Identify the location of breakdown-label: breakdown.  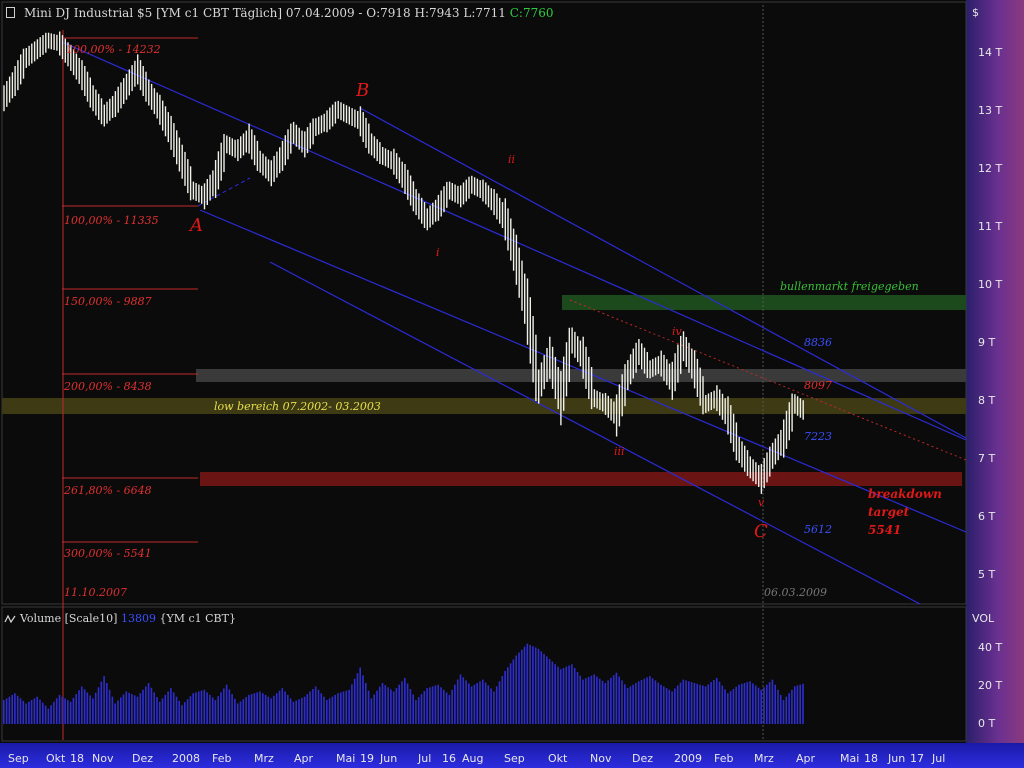
(905, 494).